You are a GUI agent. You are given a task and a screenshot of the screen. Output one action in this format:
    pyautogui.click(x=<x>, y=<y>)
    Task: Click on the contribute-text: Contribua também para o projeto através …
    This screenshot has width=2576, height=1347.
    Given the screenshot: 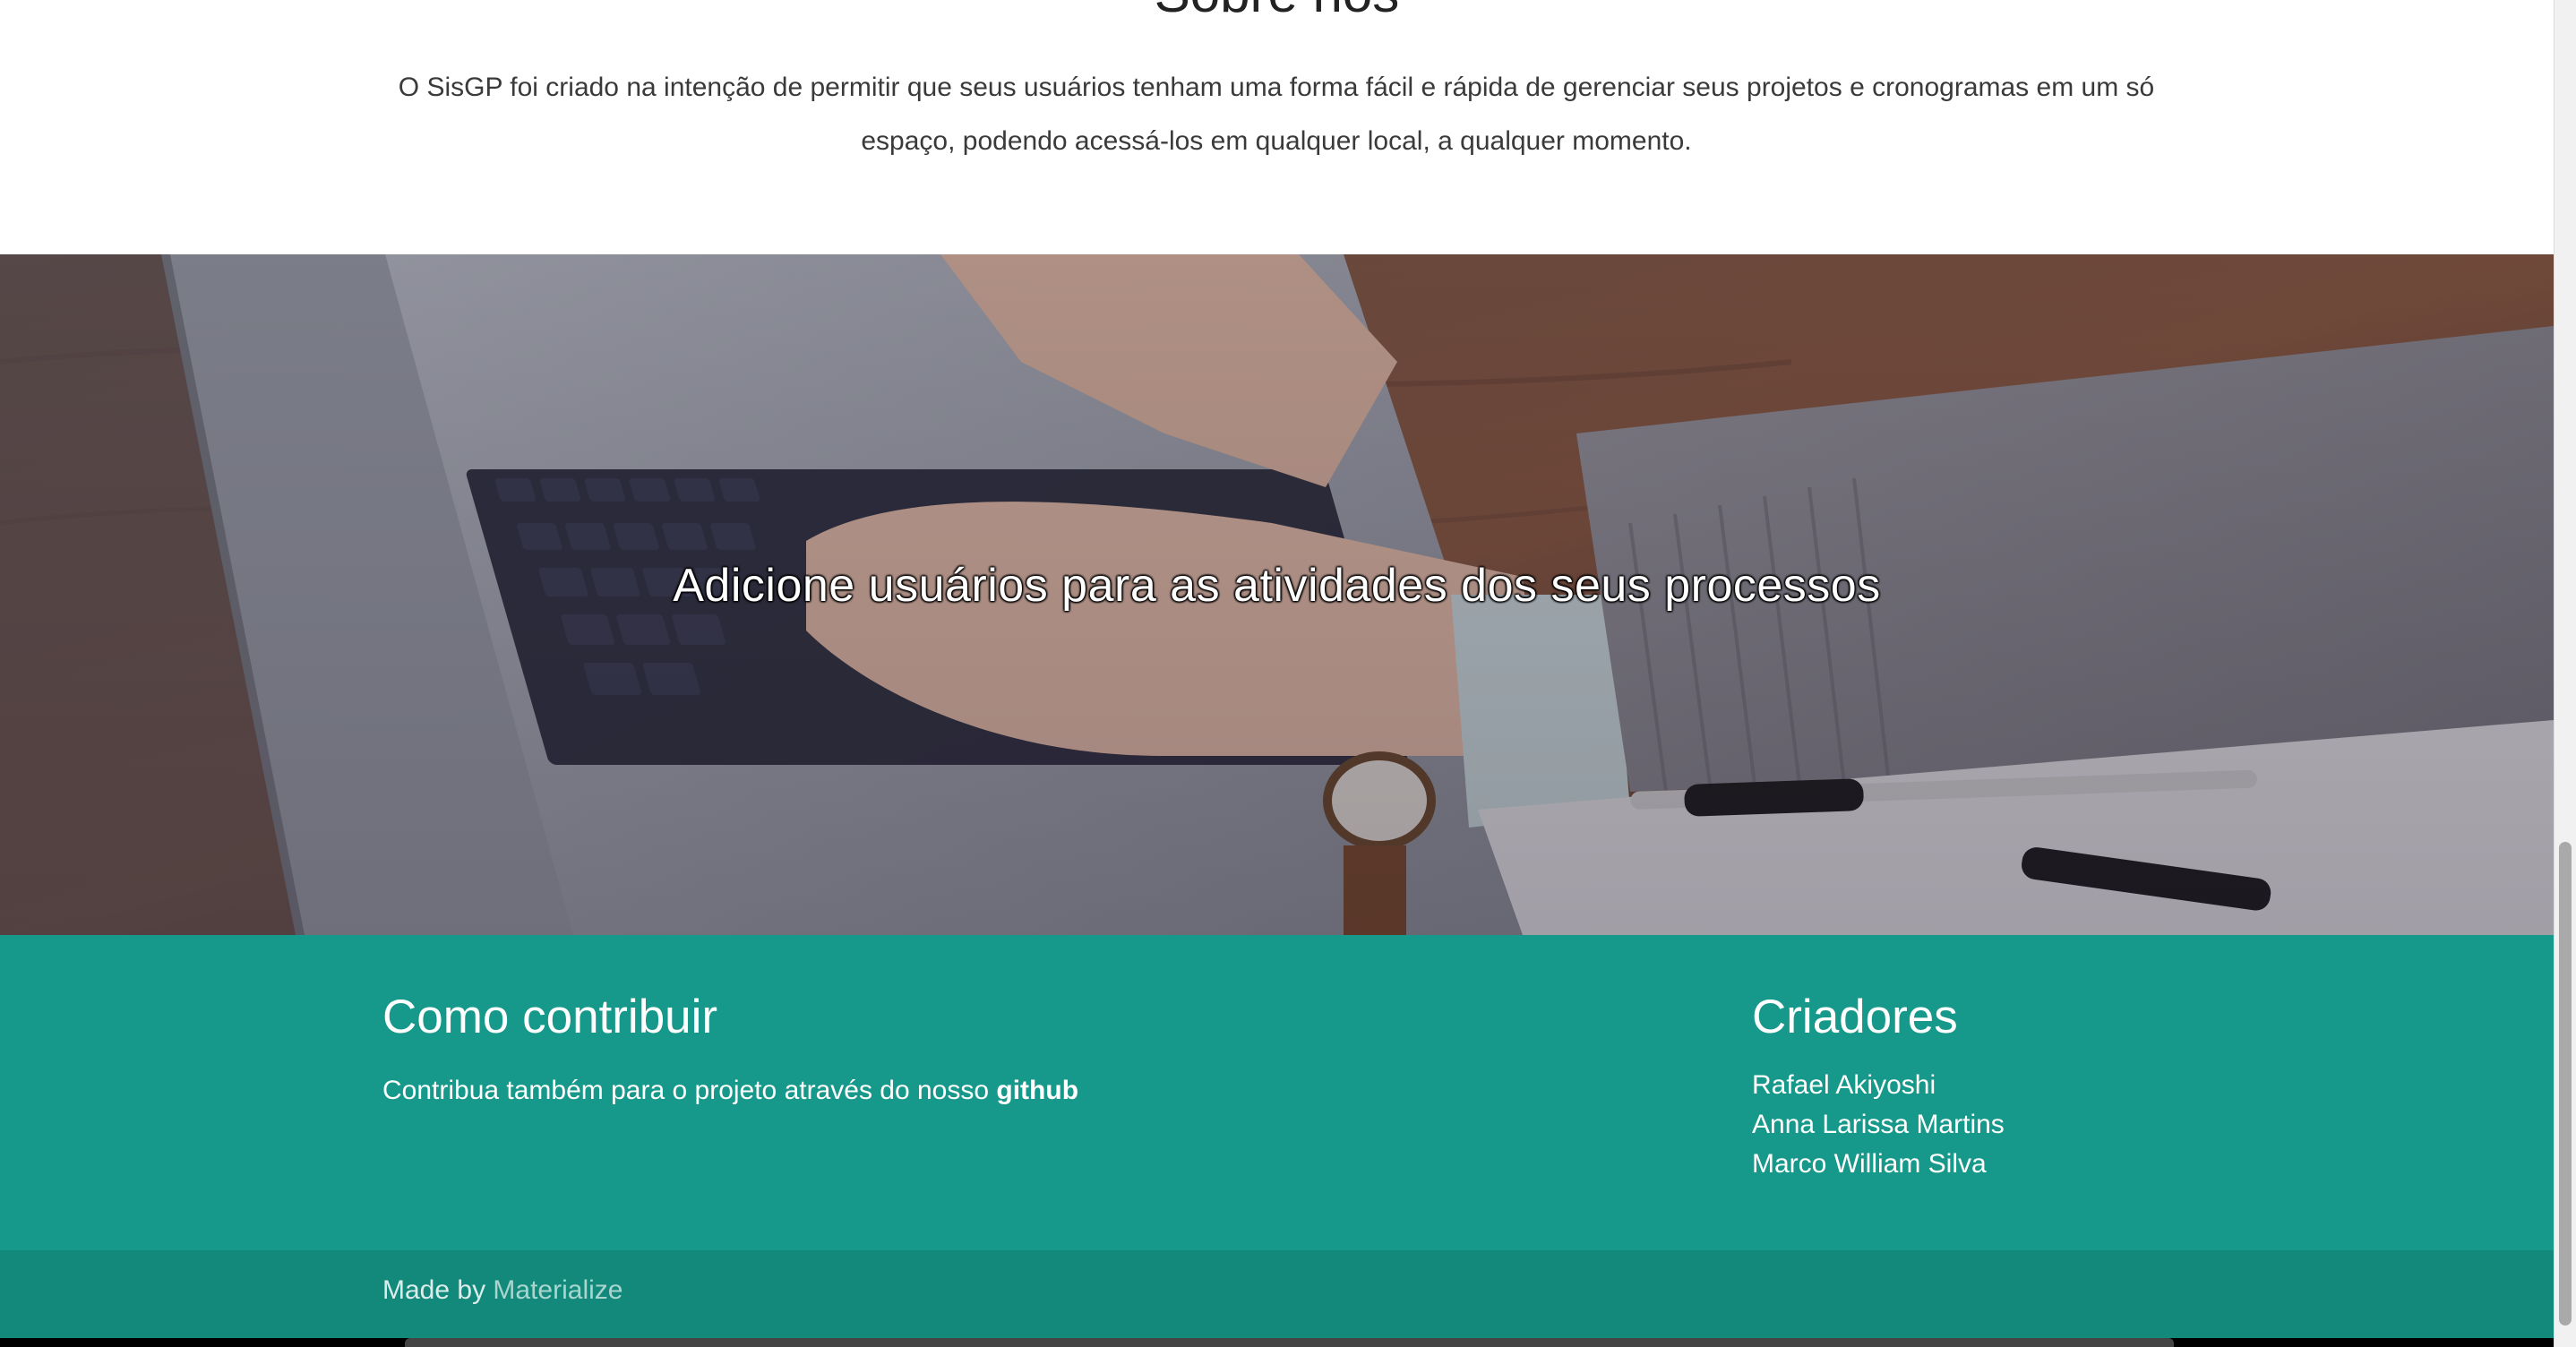 What is the action you would take?
    pyautogui.click(x=919, y=1091)
    